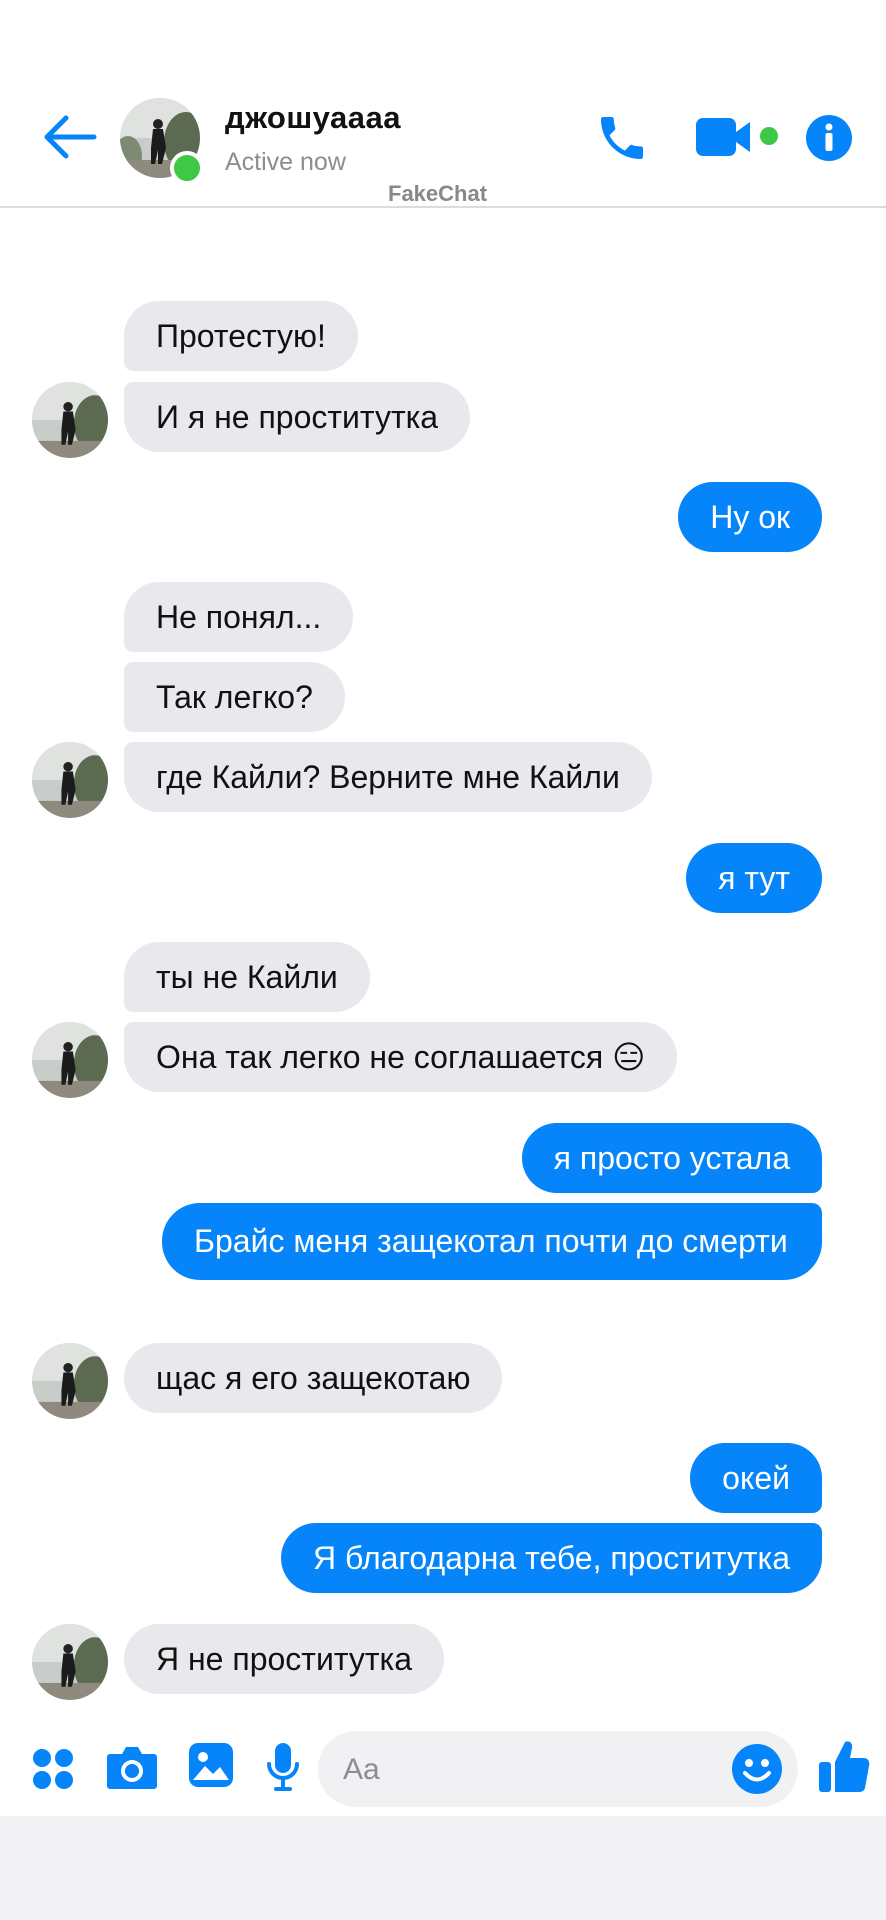  Describe the element at coordinates (754, 878) in the screenshot. I see `outgoing-message: я тут` at that location.